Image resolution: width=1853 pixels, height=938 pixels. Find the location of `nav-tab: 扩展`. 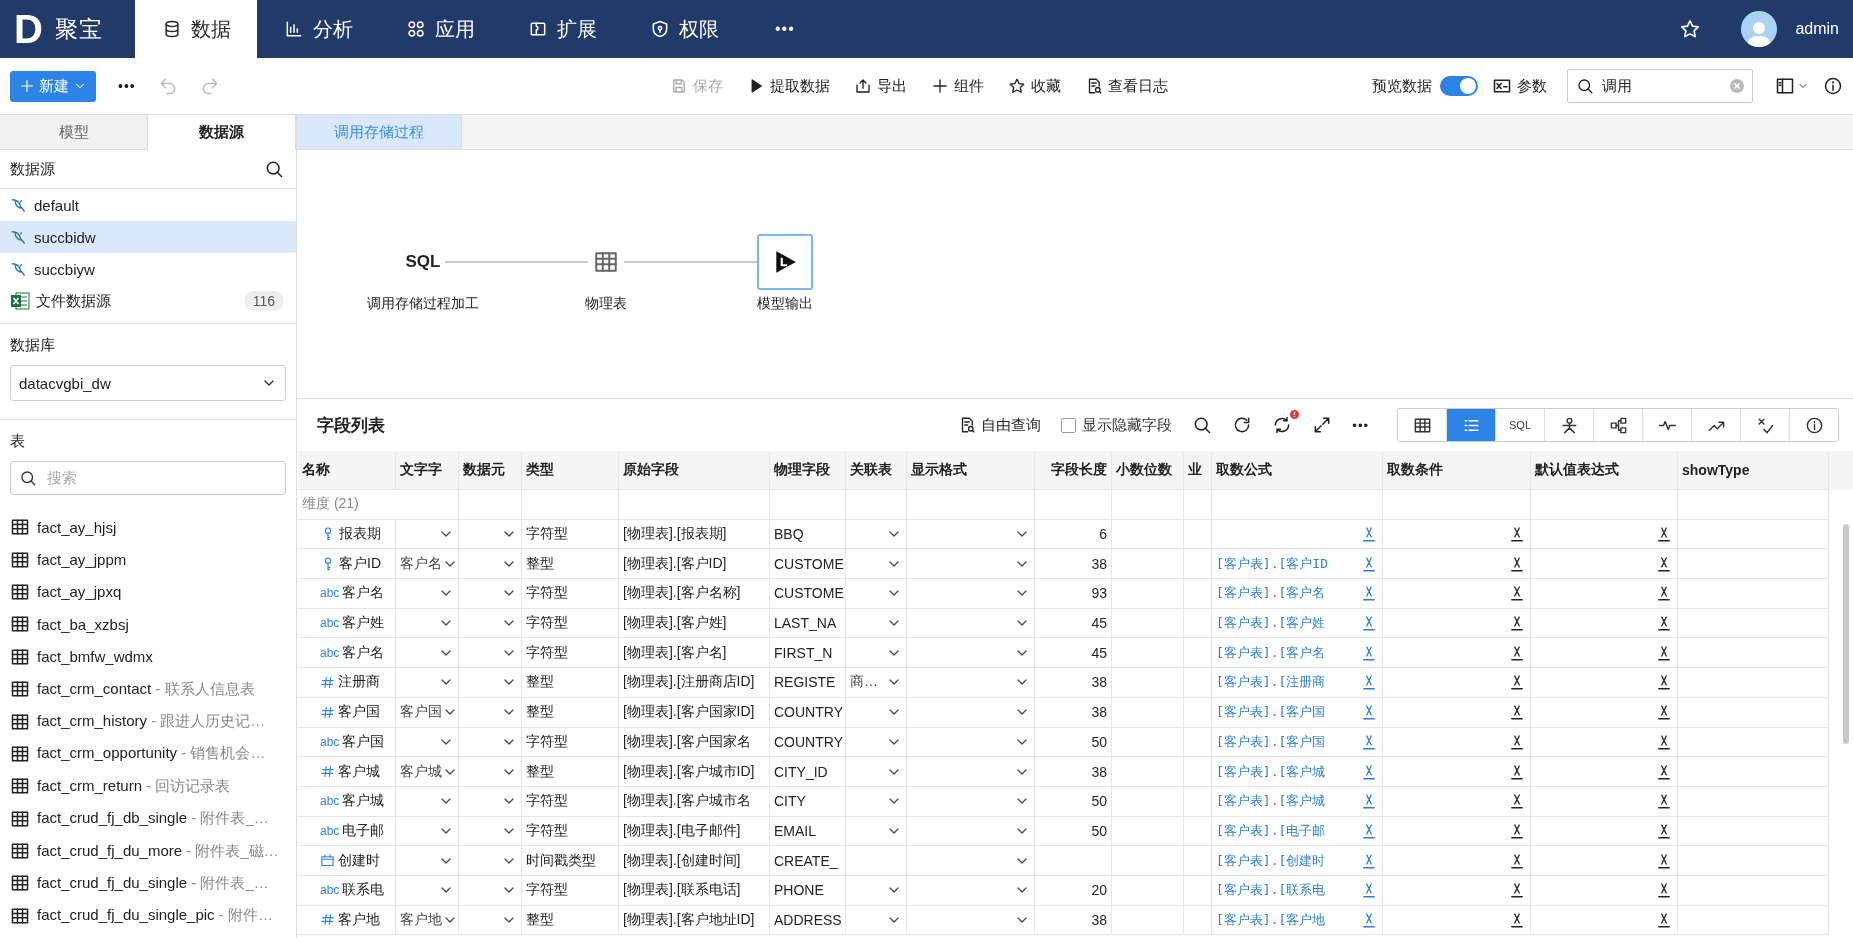

nav-tab: 扩展 is located at coordinates (562, 29).